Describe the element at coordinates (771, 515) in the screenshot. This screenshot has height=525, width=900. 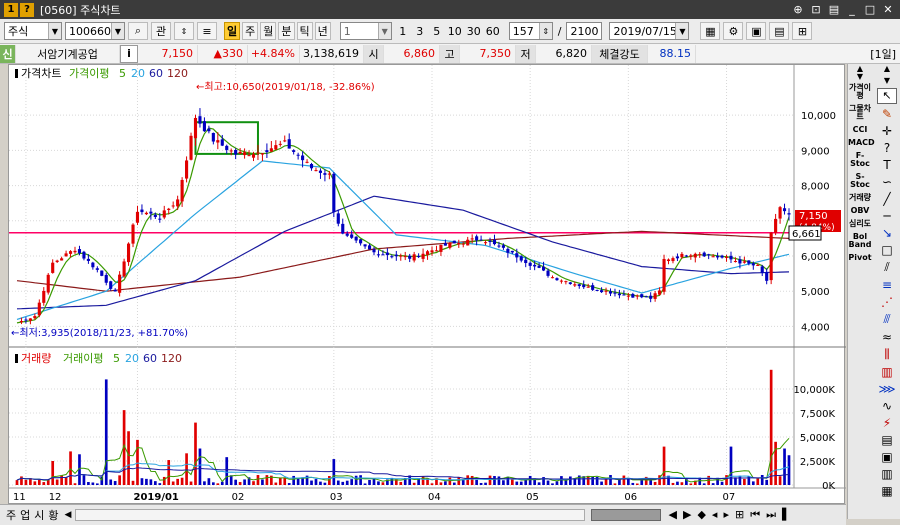
I see `next-page-icon: ⏭` at that location.